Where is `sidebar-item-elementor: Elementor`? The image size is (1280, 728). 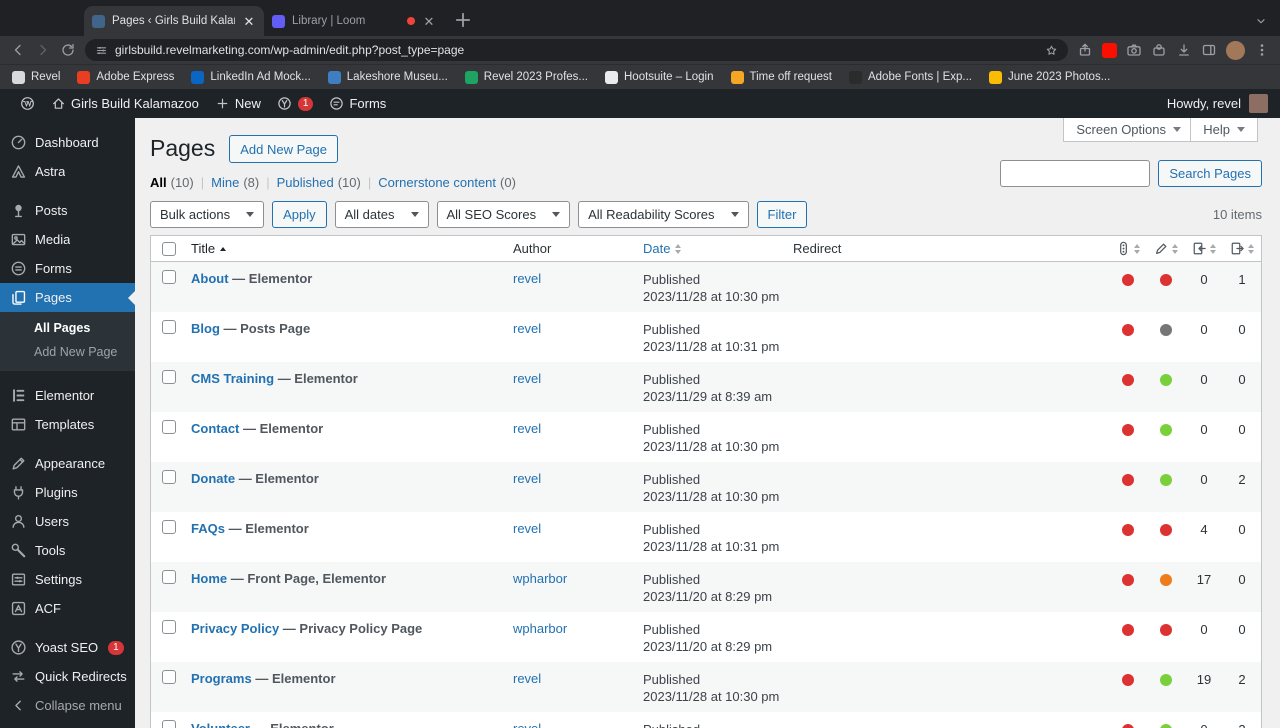 sidebar-item-elementor: Elementor is located at coordinates (67, 395).